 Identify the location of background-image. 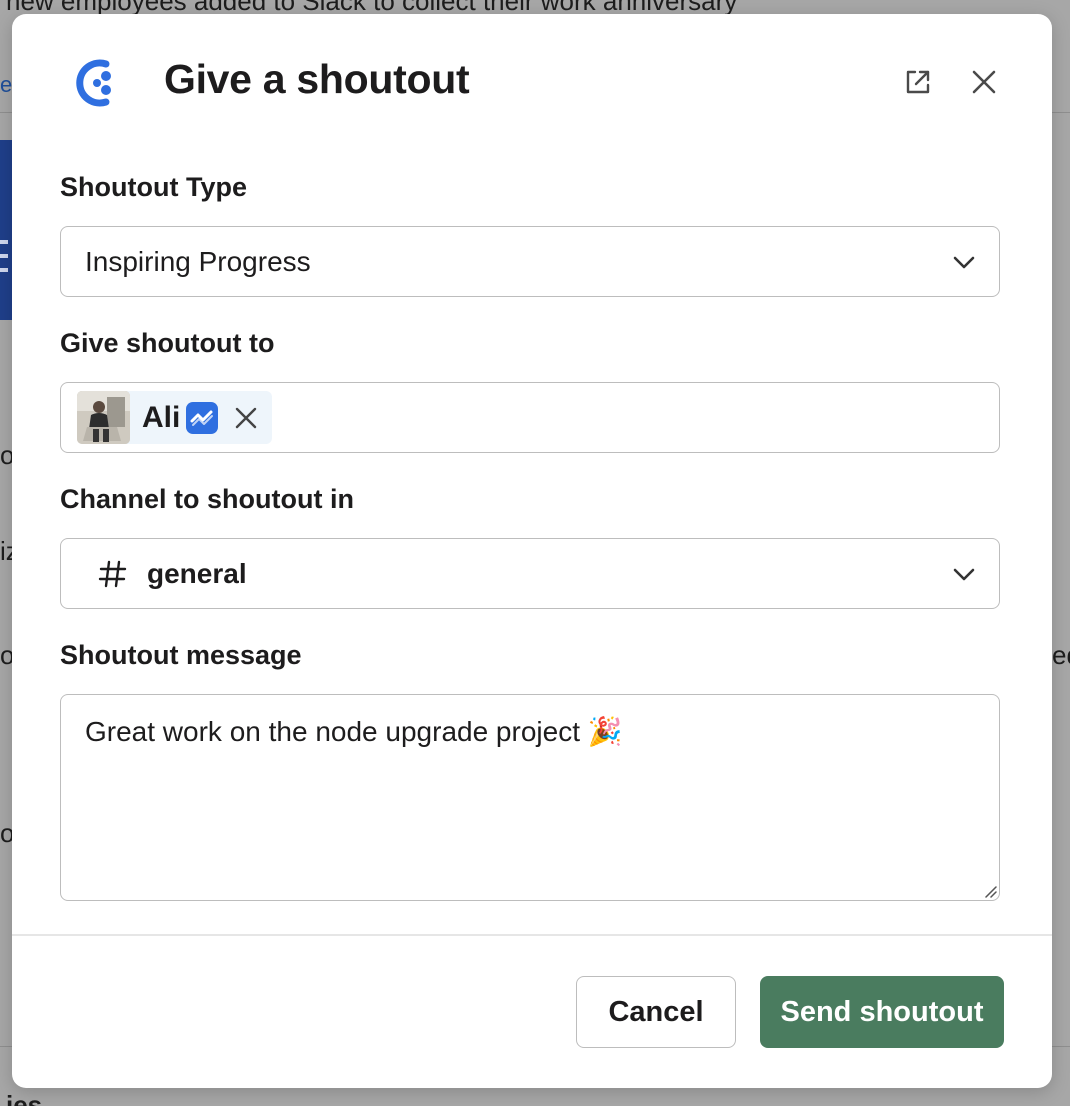
(6, 230).